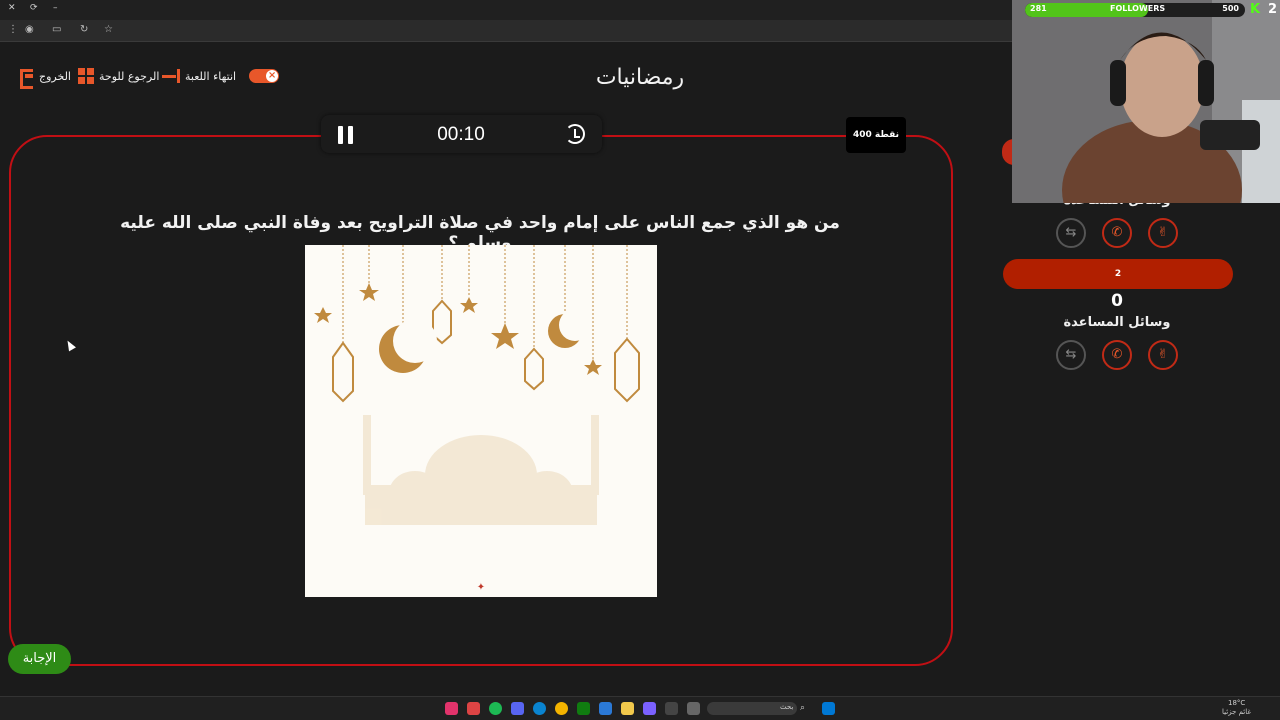 The height and width of the screenshot is (720, 1280). Describe the element at coordinates (29, 29) in the screenshot. I see `shield-icon: ◉` at that location.